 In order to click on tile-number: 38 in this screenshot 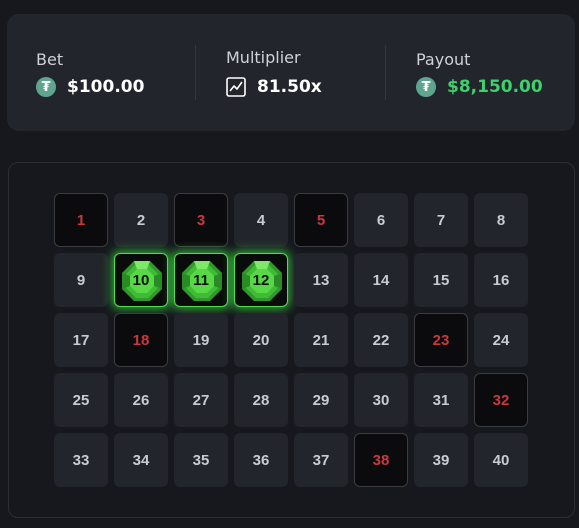, I will do `click(381, 460)`.